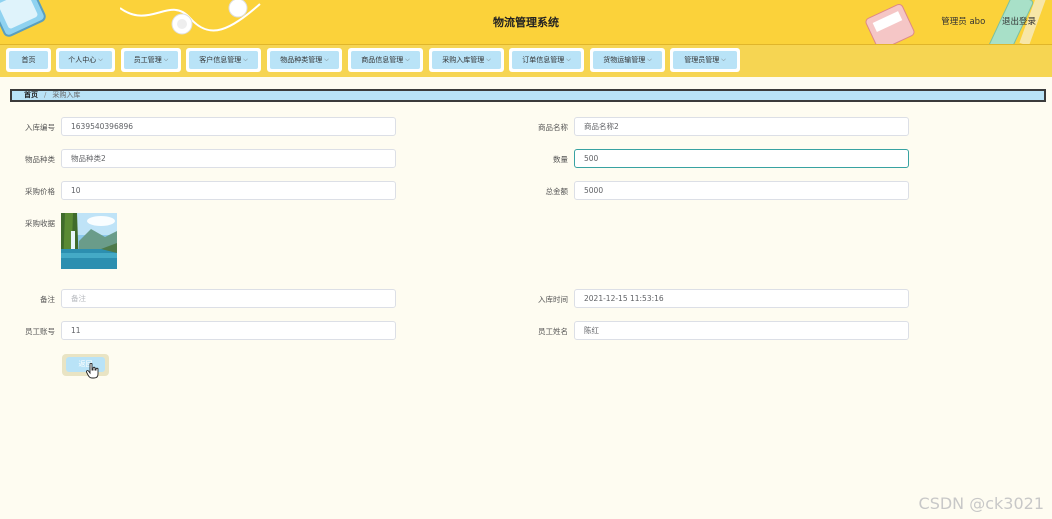 This screenshot has width=1052, height=519. I want to click on price-label: 采购价格, so click(40, 191).